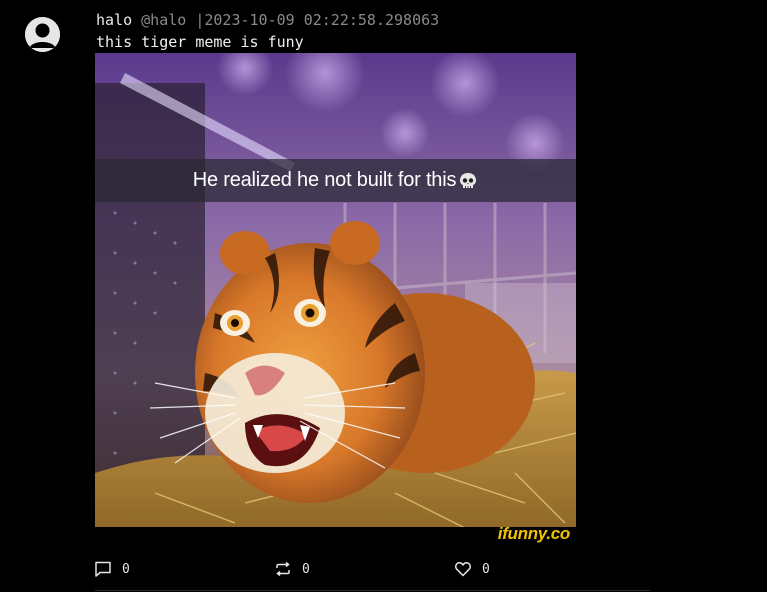  Describe the element at coordinates (534, 533) in the screenshot. I see `ifunny-watermark: ifunny.co` at that location.